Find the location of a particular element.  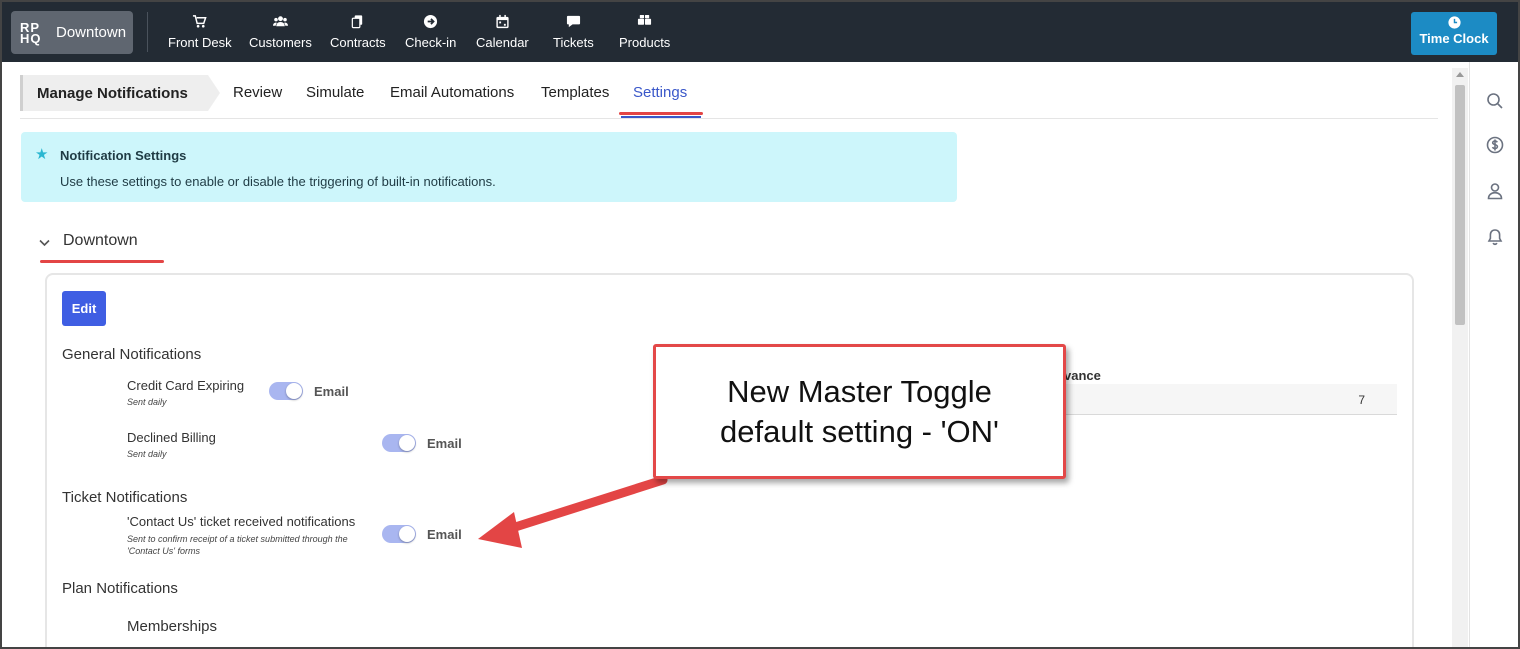

search-icon is located at coordinates (1495, 101).